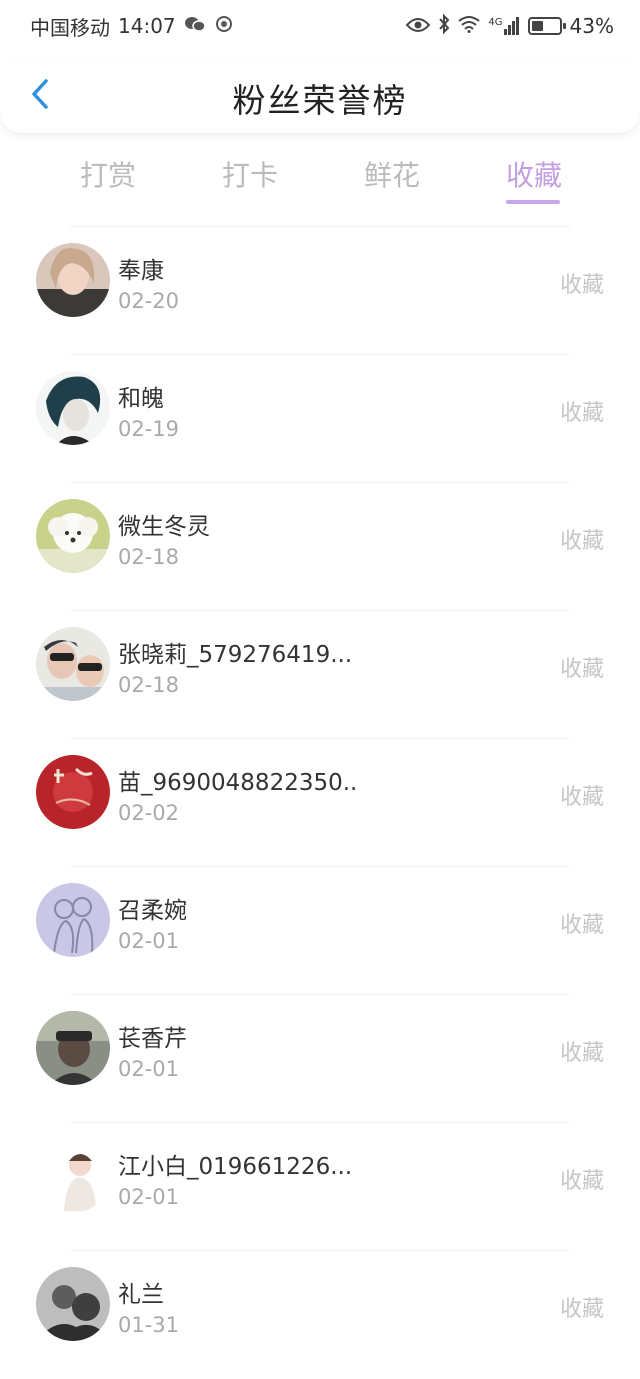  Describe the element at coordinates (141, 1295) in the screenshot. I see `fan-name: 礼兰` at that location.